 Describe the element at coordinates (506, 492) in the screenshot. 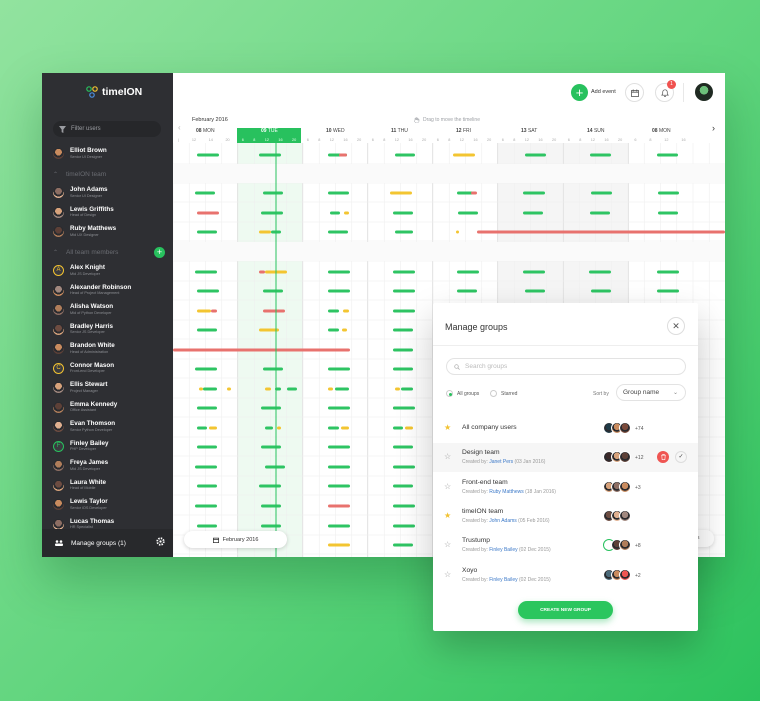

I see `group-author-link: Ruby Matthews` at that location.